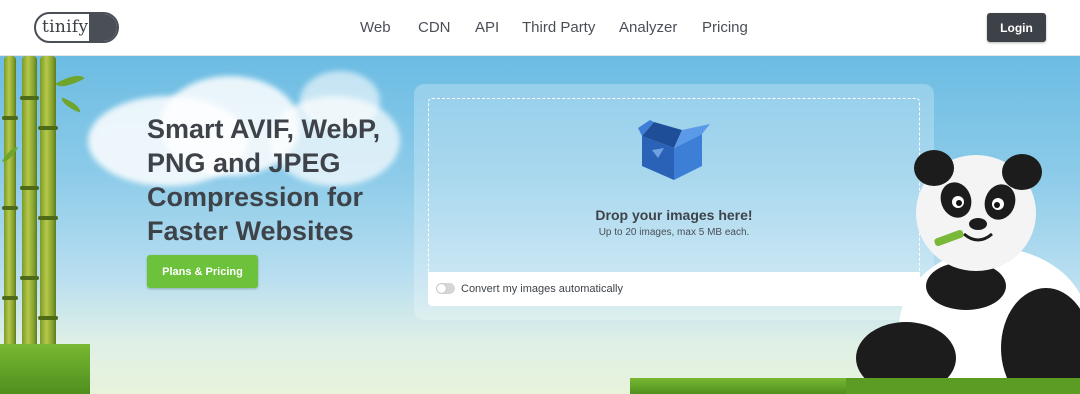 Image resolution: width=1080 pixels, height=394 pixels. Describe the element at coordinates (250, 231) in the screenshot. I see `headline-line: Faster Websites` at that location.